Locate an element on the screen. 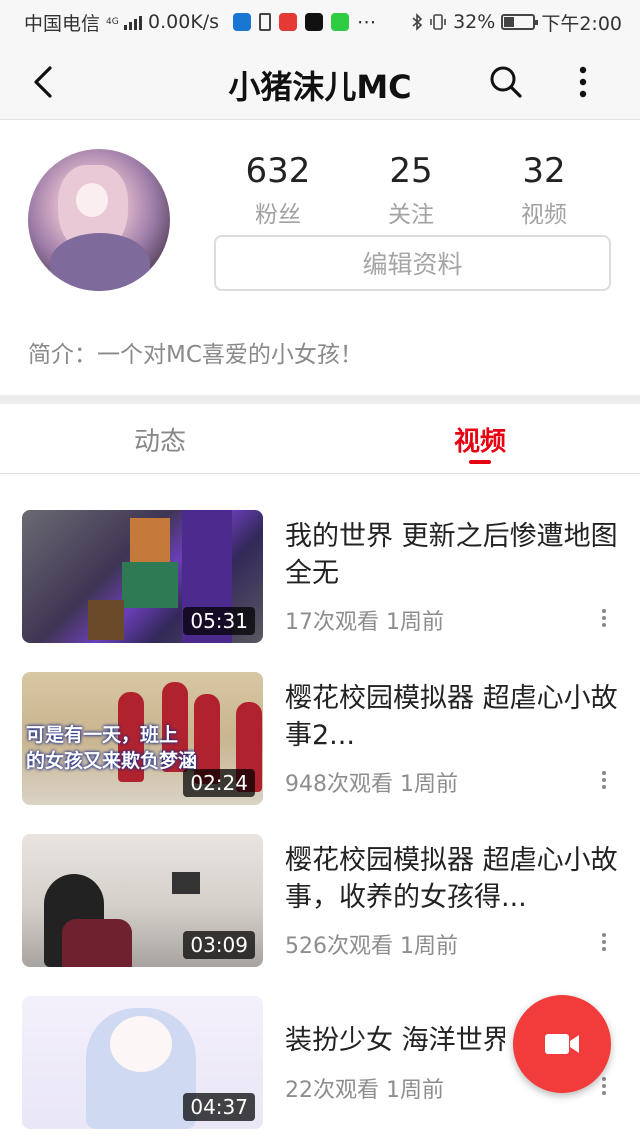 The width and height of the screenshot is (640, 1138). stat-fans: 632 粉丝 is located at coordinates (278, 190).